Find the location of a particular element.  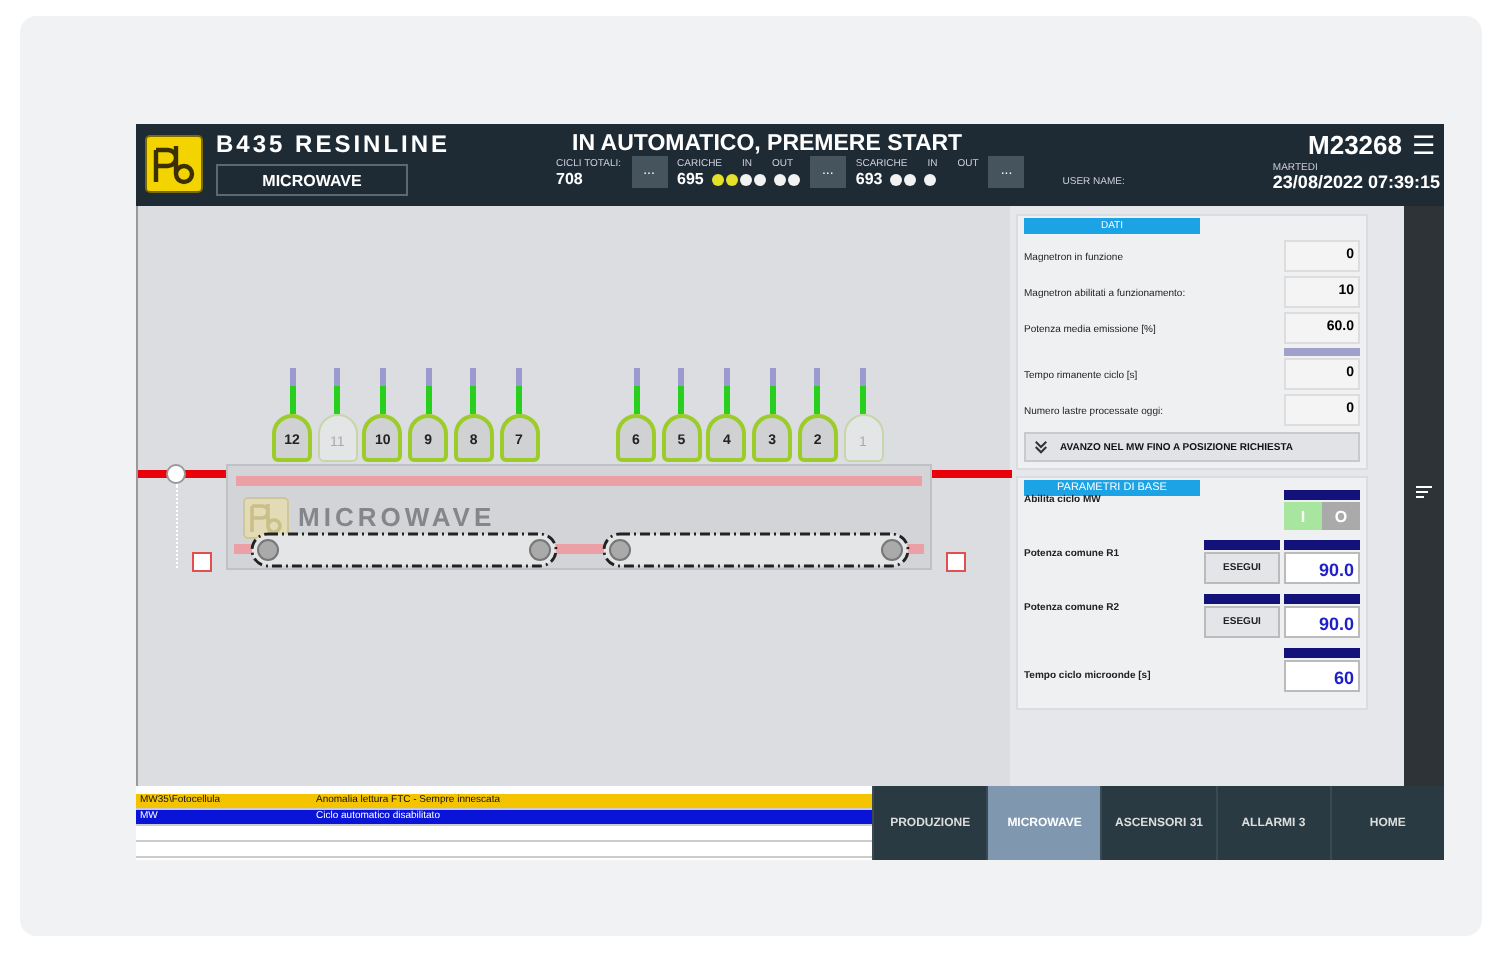

filter-icon is located at coordinates (1424, 492).